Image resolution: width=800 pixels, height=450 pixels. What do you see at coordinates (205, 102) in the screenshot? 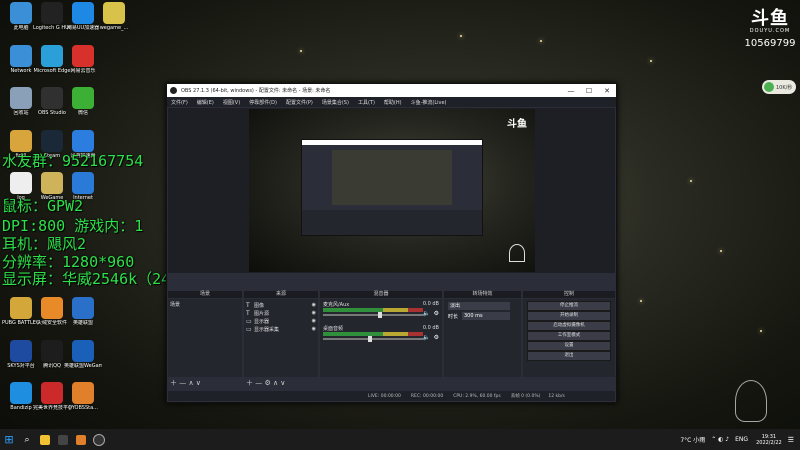
I see `obs-menu-item: 编辑(E)` at bounding box center [205, 102].